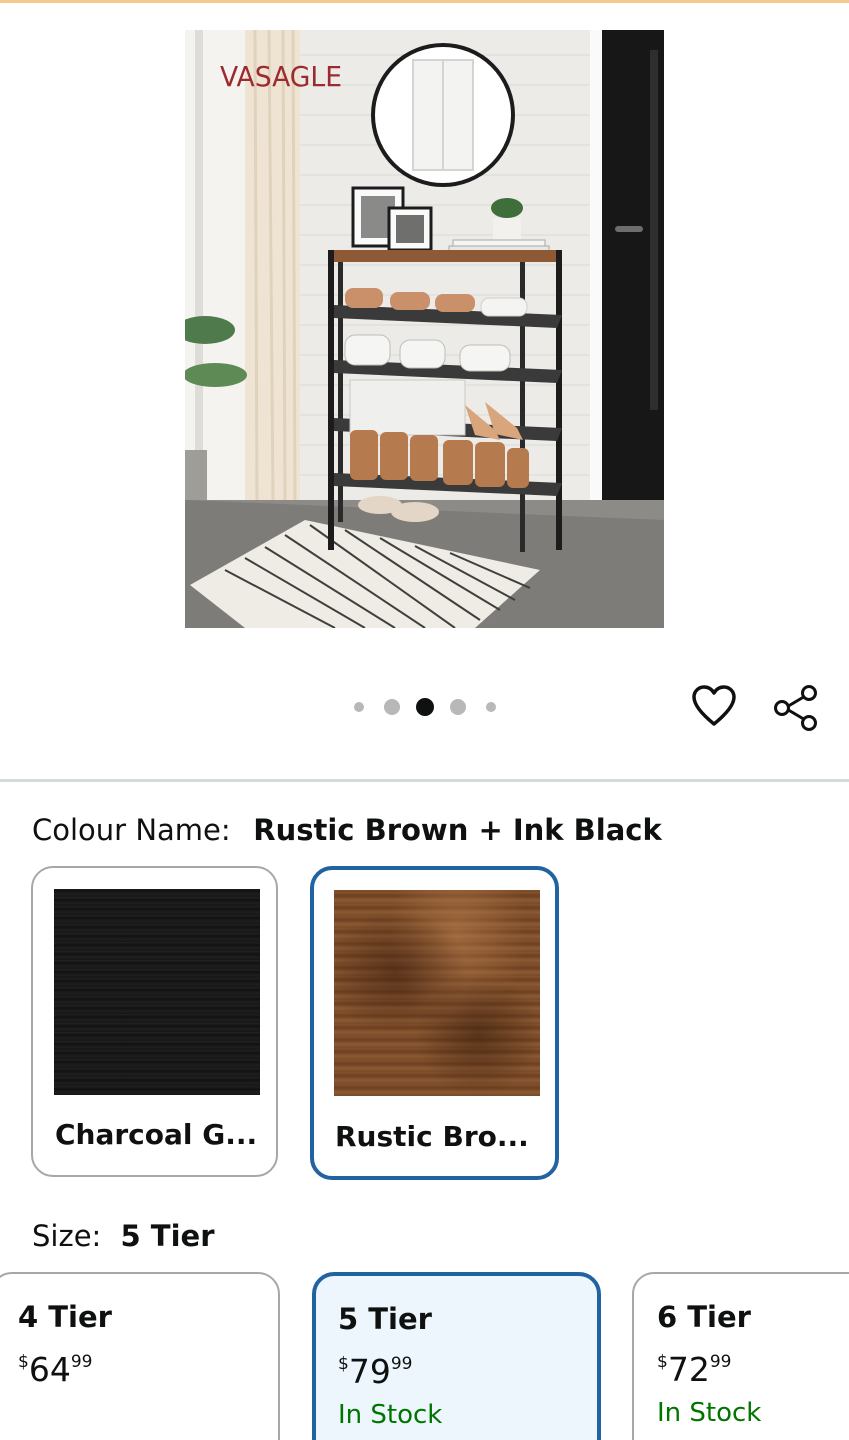 Image resolution: width=849 pixels, height=1440 pixels. I want to click on size-option-name: 6 Tier, so click(704, 1317).